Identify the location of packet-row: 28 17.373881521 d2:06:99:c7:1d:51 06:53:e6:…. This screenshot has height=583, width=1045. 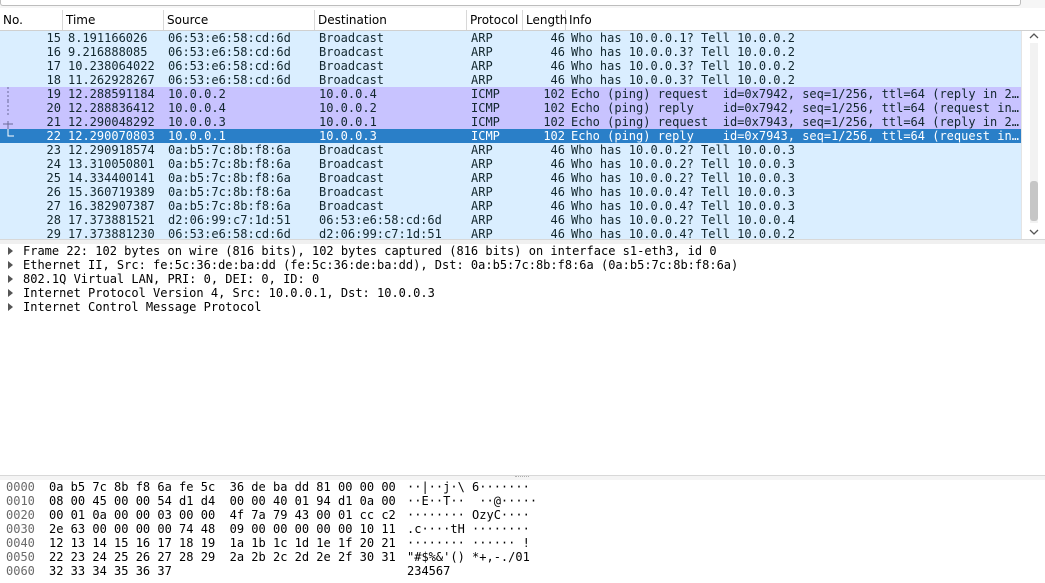
(510, 220).